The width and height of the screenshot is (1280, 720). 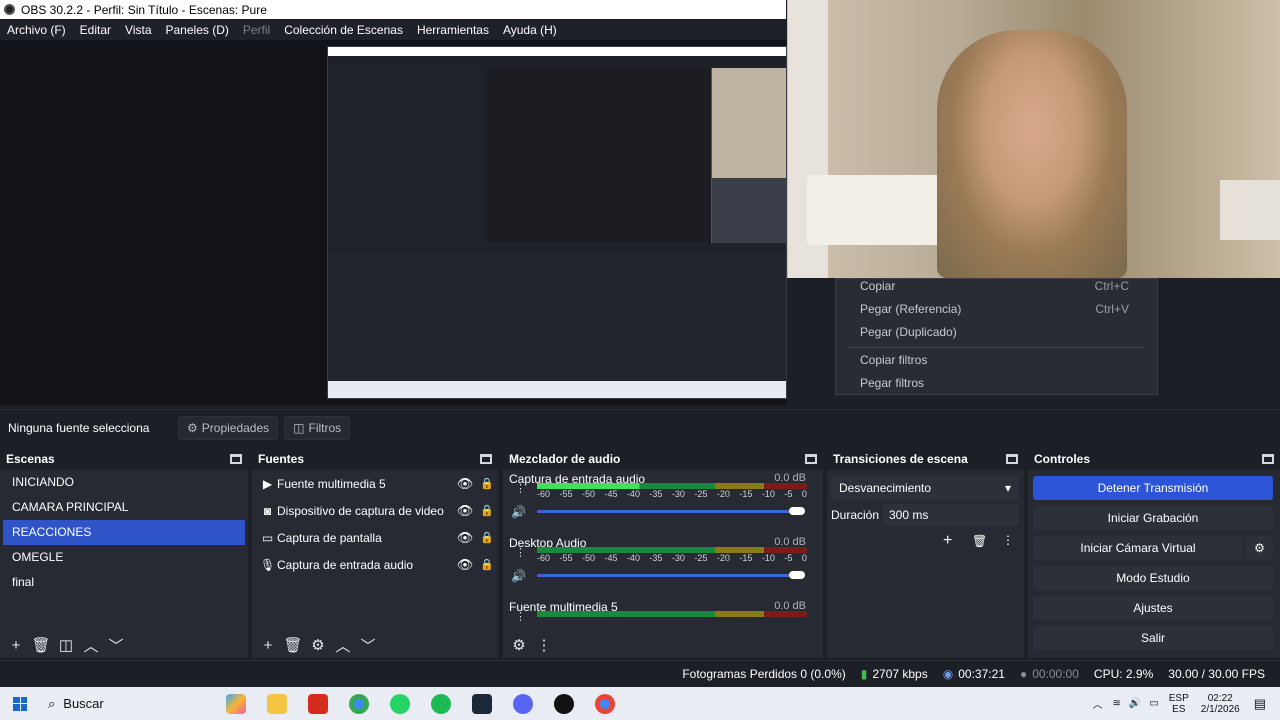 What do you see at coordinates (1153, 703) in the screenshot?
I see `battery-icon: ▭` at bounding box center [1153, 703].